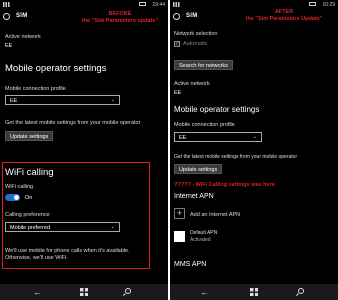 The height and width of the screenshot is (300, 338). What do you see at coordinates (84, 4) in the screenshot?
I see `status-bar: 19:44` at bounding box center [84, 4].